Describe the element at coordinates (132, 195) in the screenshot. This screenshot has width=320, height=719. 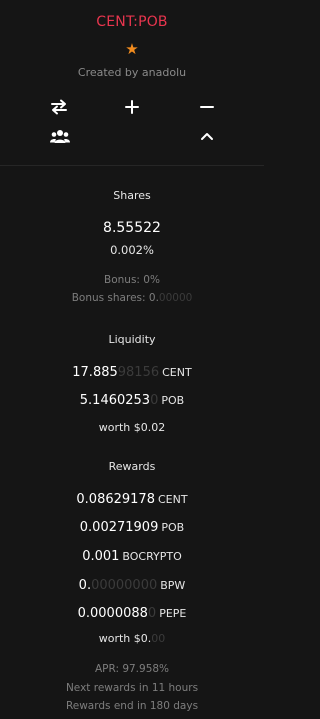
I see `shares-title: Shares` at that location.